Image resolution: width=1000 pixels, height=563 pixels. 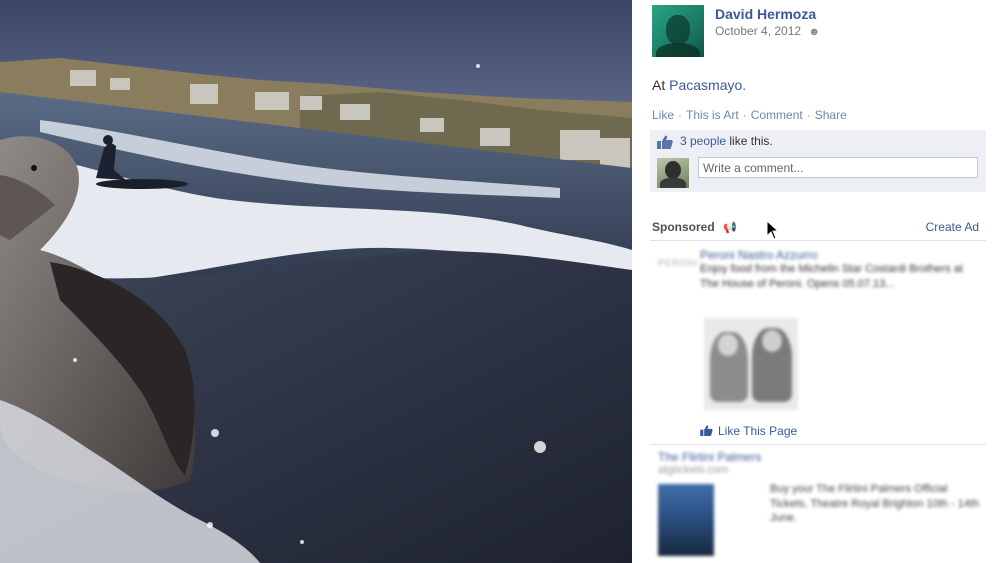 I want to click on likes-comments-box: 3 people like this., so click(x=818, y=161).